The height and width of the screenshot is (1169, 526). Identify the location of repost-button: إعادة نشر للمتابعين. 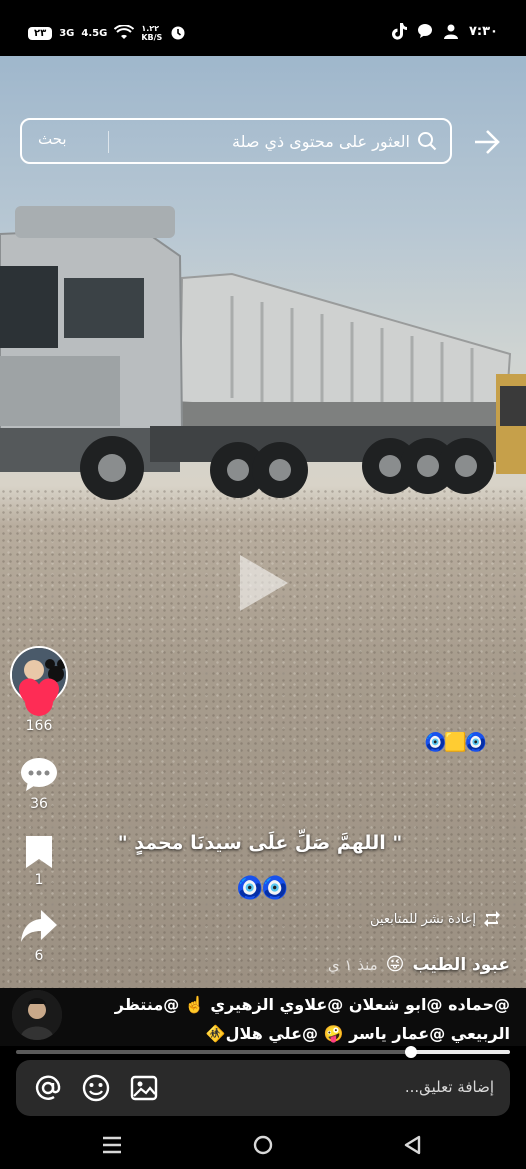
(436, 919).